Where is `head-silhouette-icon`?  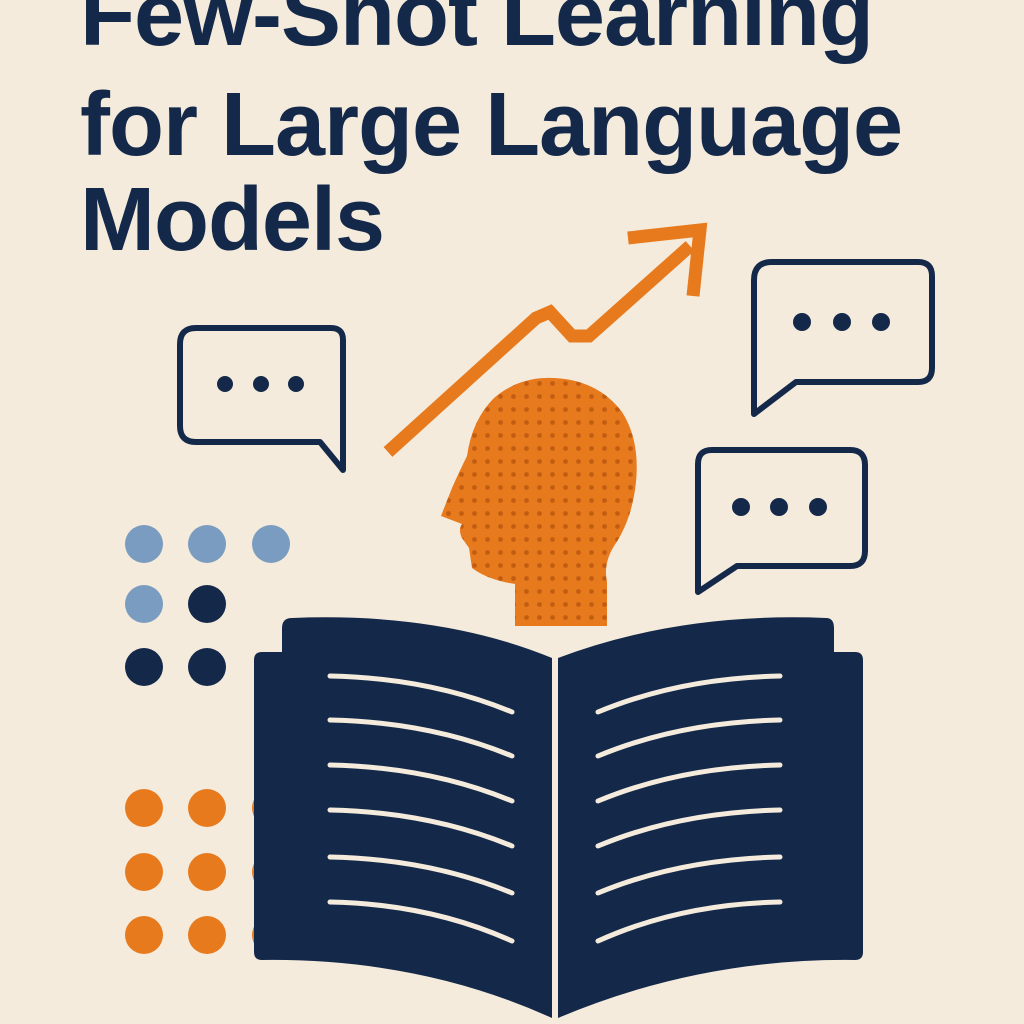
head-silhouette-icon is located at coordinates (539, 501).